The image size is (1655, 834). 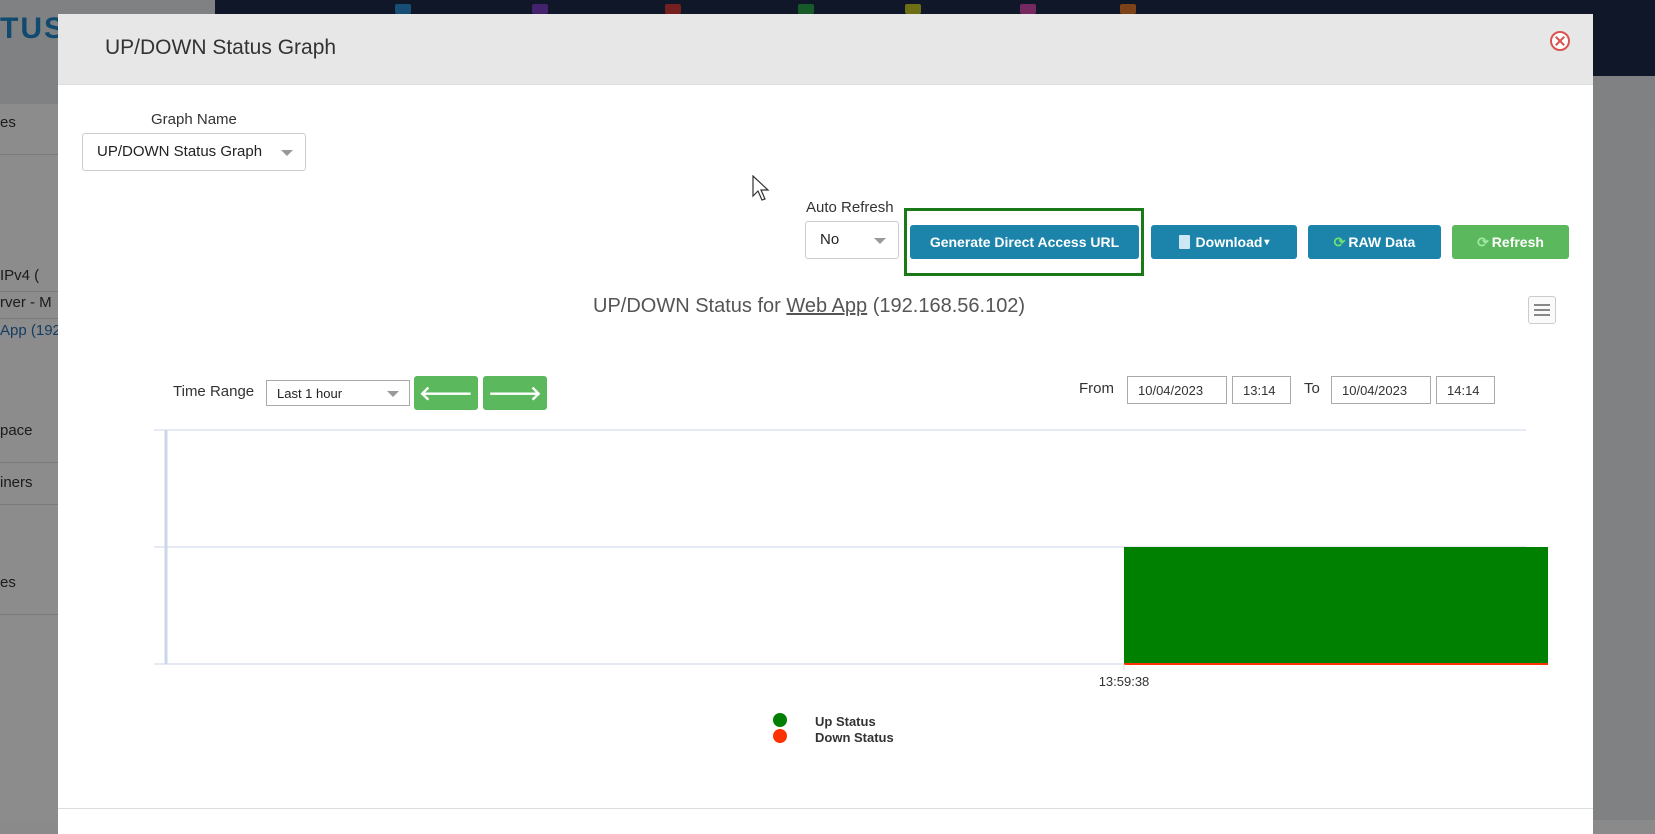 I want to click on previous-range-button: 🡐, so click(x=446, y=393).